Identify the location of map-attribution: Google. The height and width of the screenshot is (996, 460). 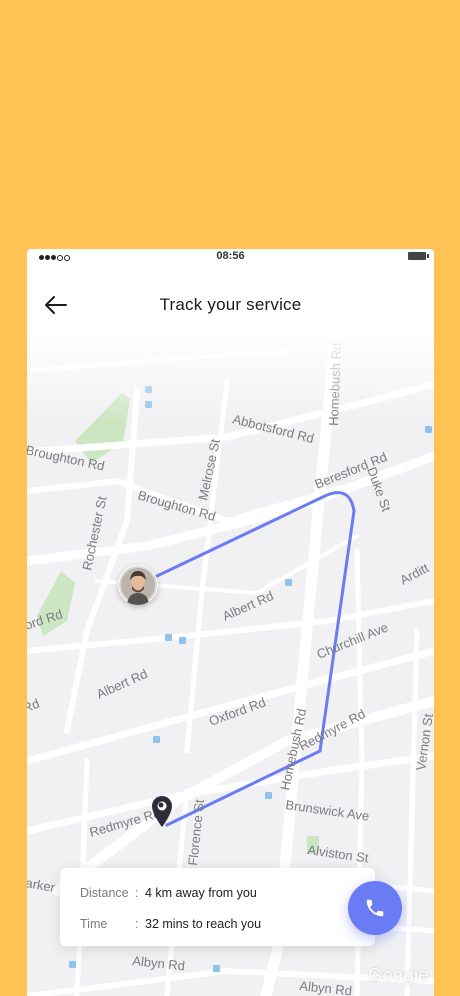
(399, 975).